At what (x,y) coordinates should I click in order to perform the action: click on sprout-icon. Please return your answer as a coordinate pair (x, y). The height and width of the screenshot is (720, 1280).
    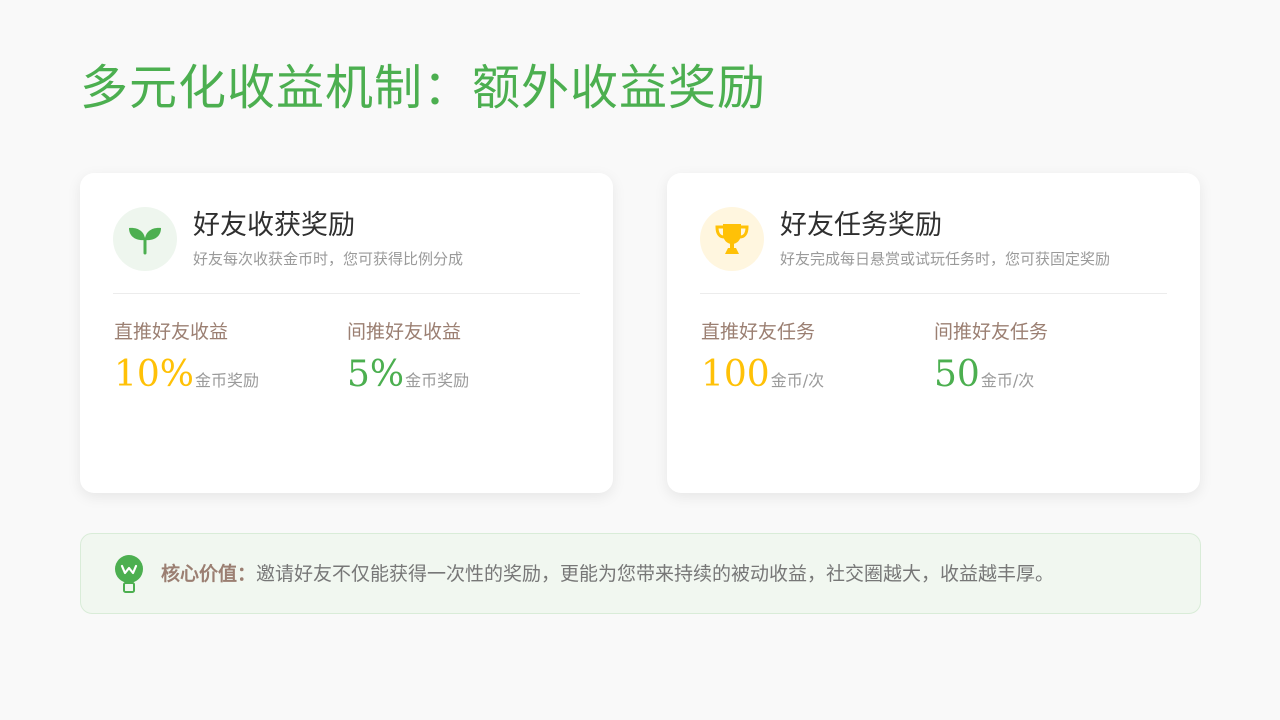
    Looking at the image, I should click on (145, 239).